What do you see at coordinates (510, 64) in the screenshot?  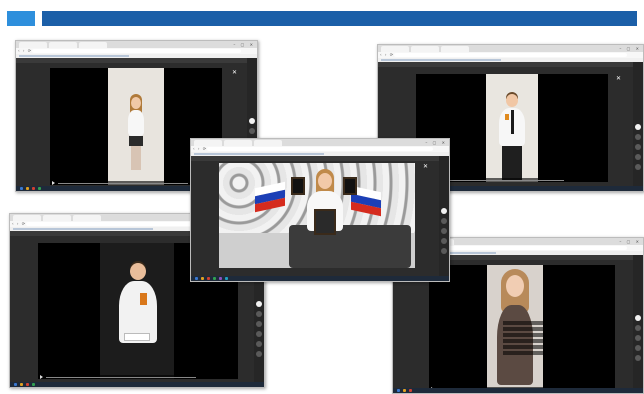 I see `room-header` at bounding box center [510, 64].